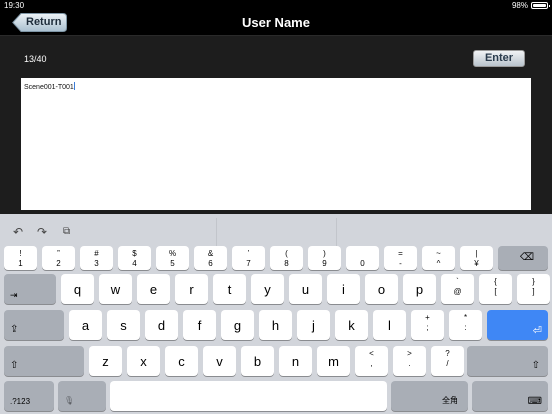 The image size is (552, 414). Describe the element at coordinates (324, 253) in the screenshot. I see `key-shift-label: )` at that location.